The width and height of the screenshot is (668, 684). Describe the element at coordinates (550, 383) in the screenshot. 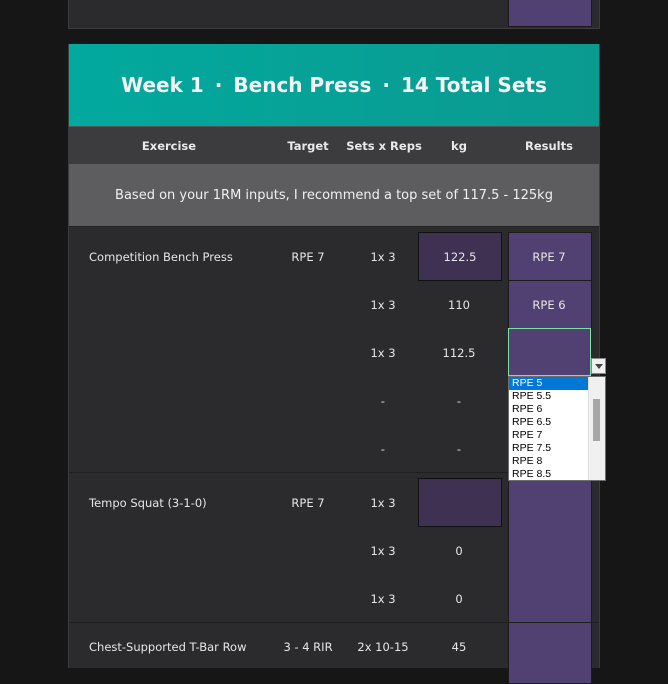

I see `dropdown-option: RPE 5` at that location.